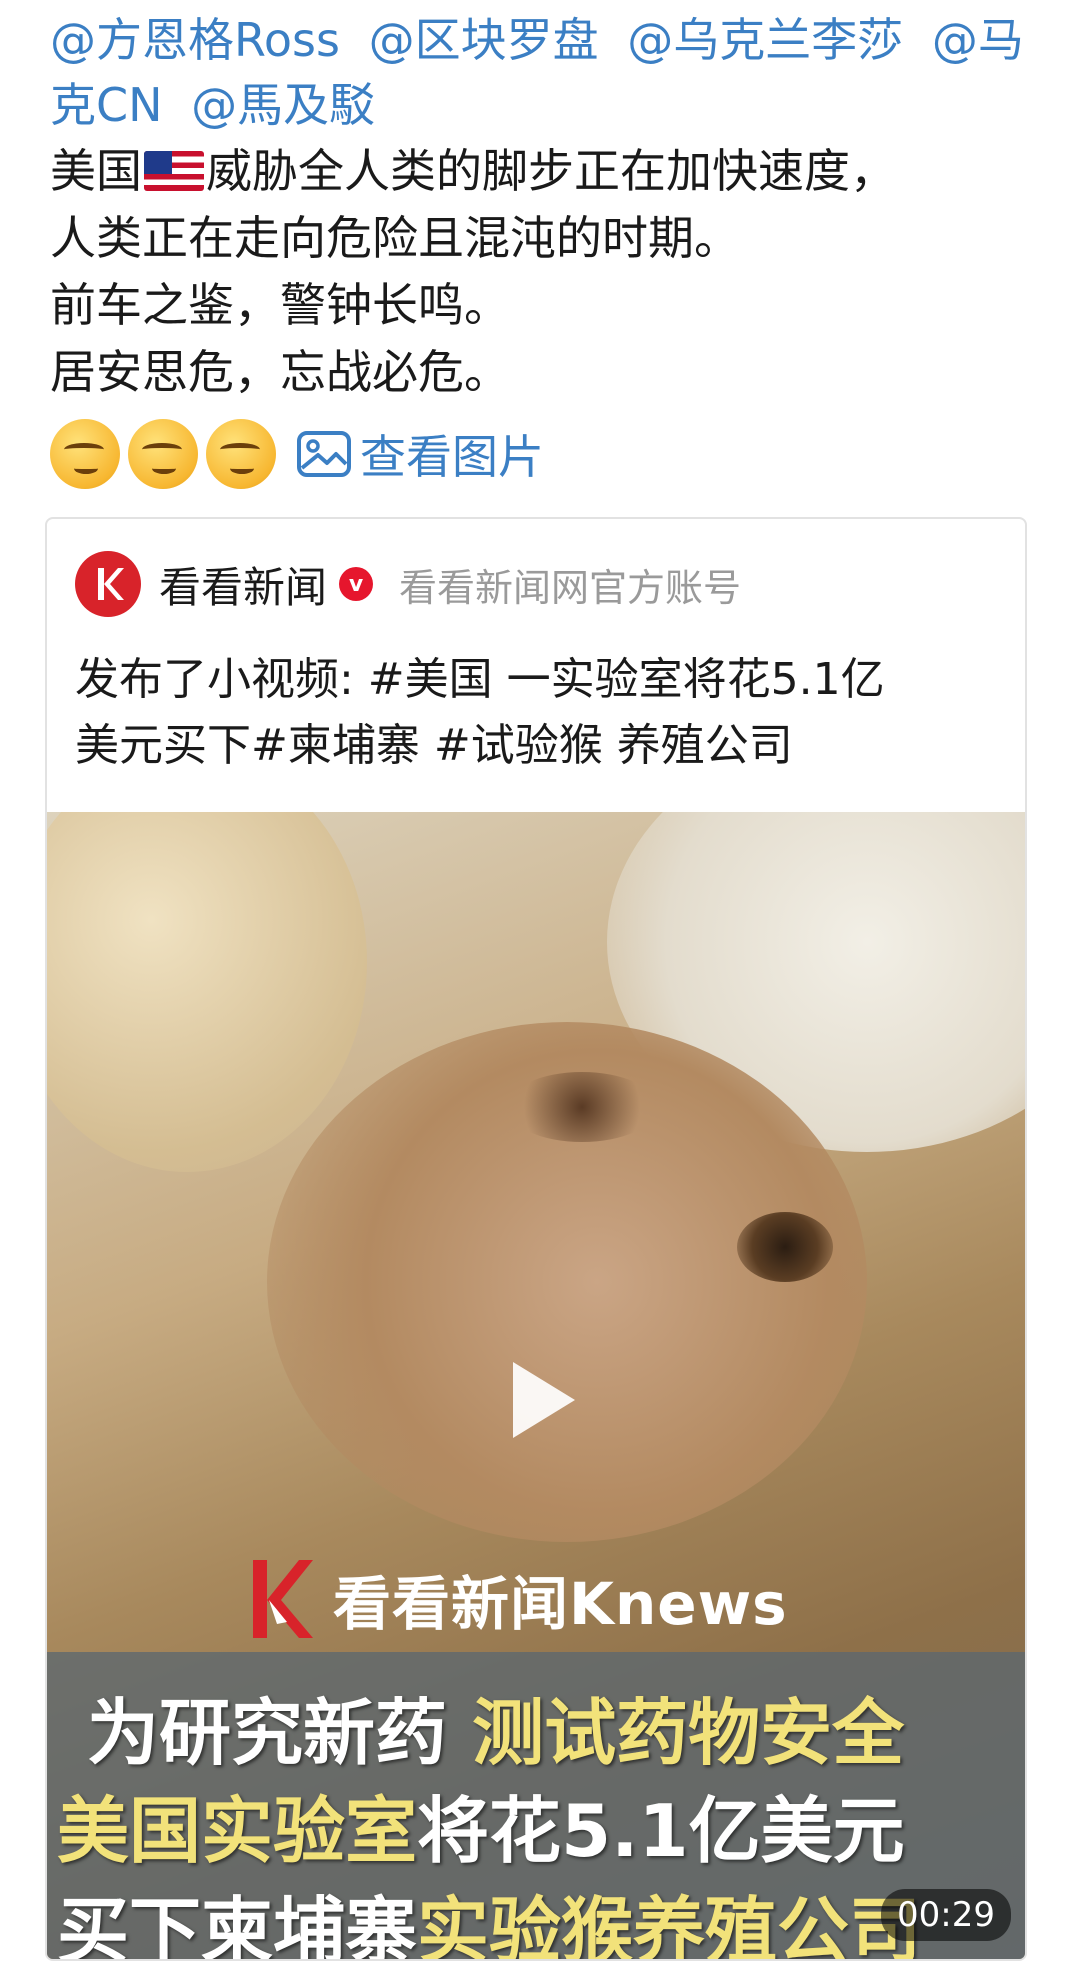  Describe the element at coordinates (96, 171) in the screenshot. I see `post-text-fragment: 美国` at that location.